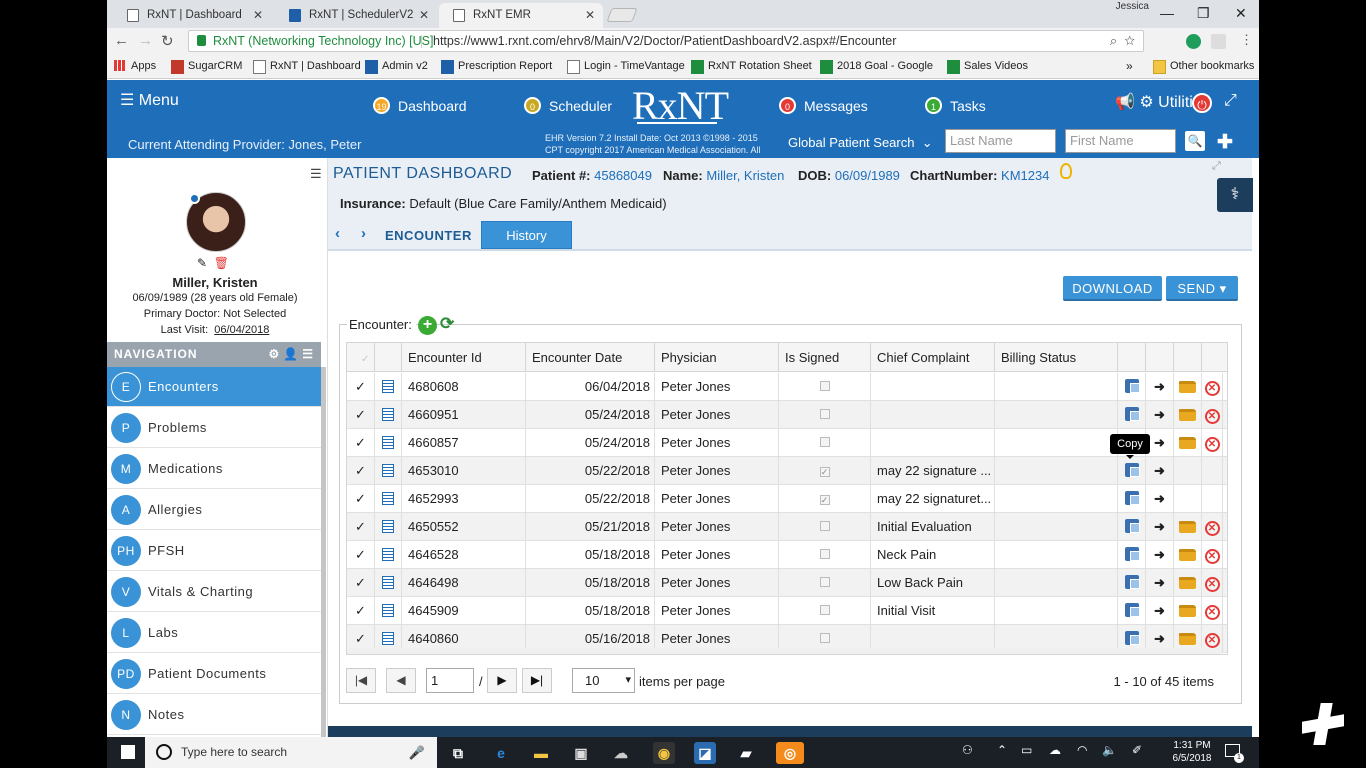 This screenshot has height=768, width=1366. Describe the element at coordinates (214, 428) in the screenshot. I see `nav-item-problems: P Problems` at that location.